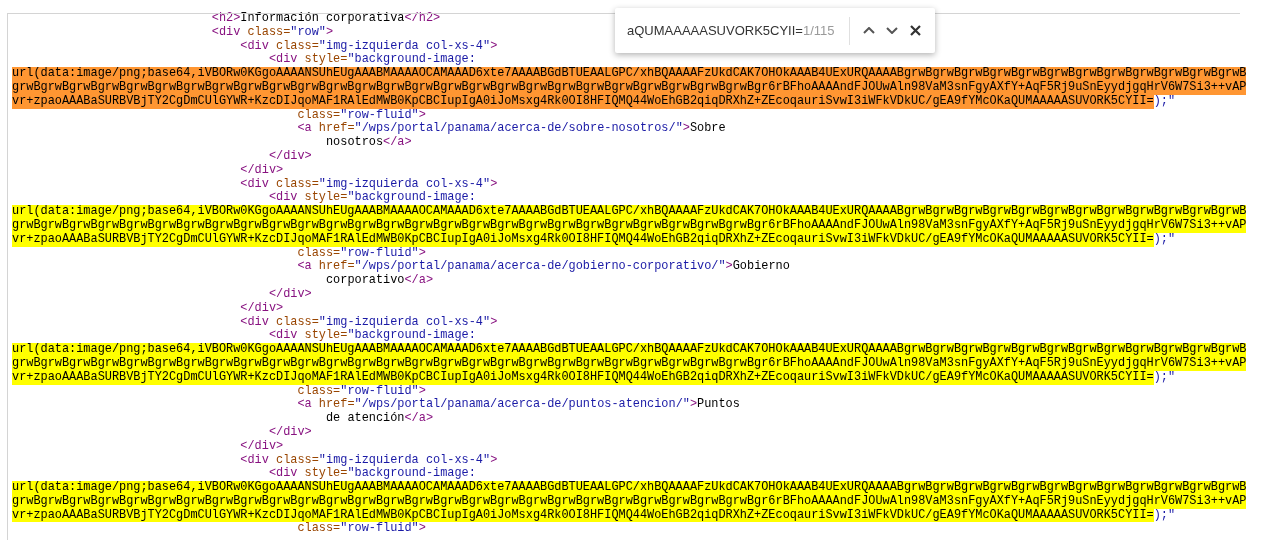 The width and height of the screenshot is (1266, 540). I want to click on code-line: <a href="/wps/portal/panama/acerca-de/sobre-nosotros/">Sobre, so click(511, 129).